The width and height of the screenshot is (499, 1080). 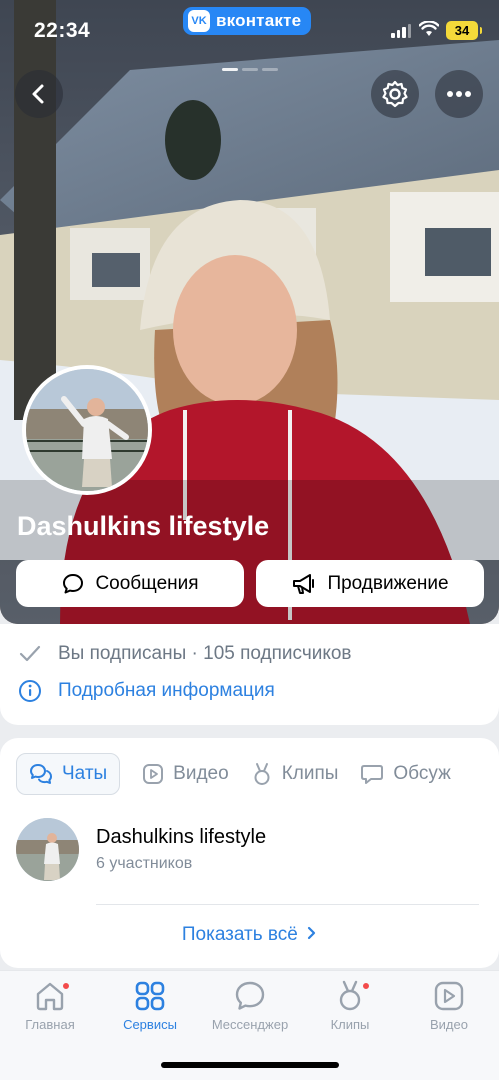 What do you see at coordinates (166, 690) in the screenshot?
I see `details-link-label: Подробная информация` at bounding box center [166, 690].